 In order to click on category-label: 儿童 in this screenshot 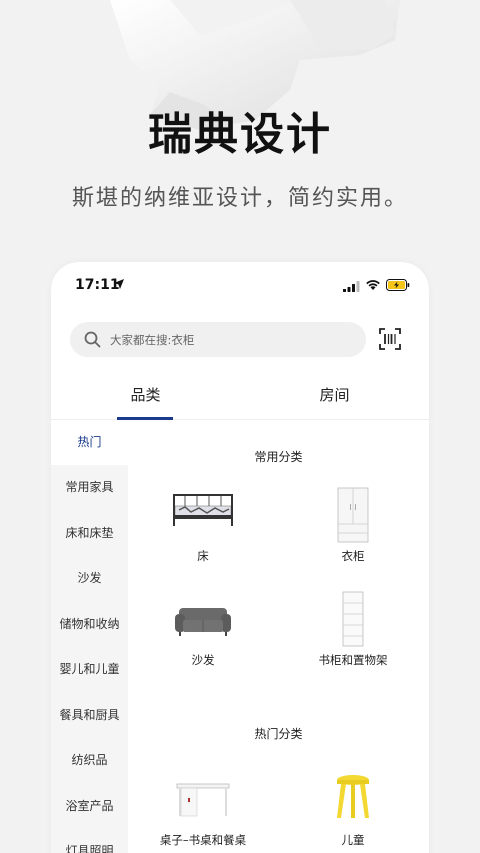, I will do `click(353, 840)`.